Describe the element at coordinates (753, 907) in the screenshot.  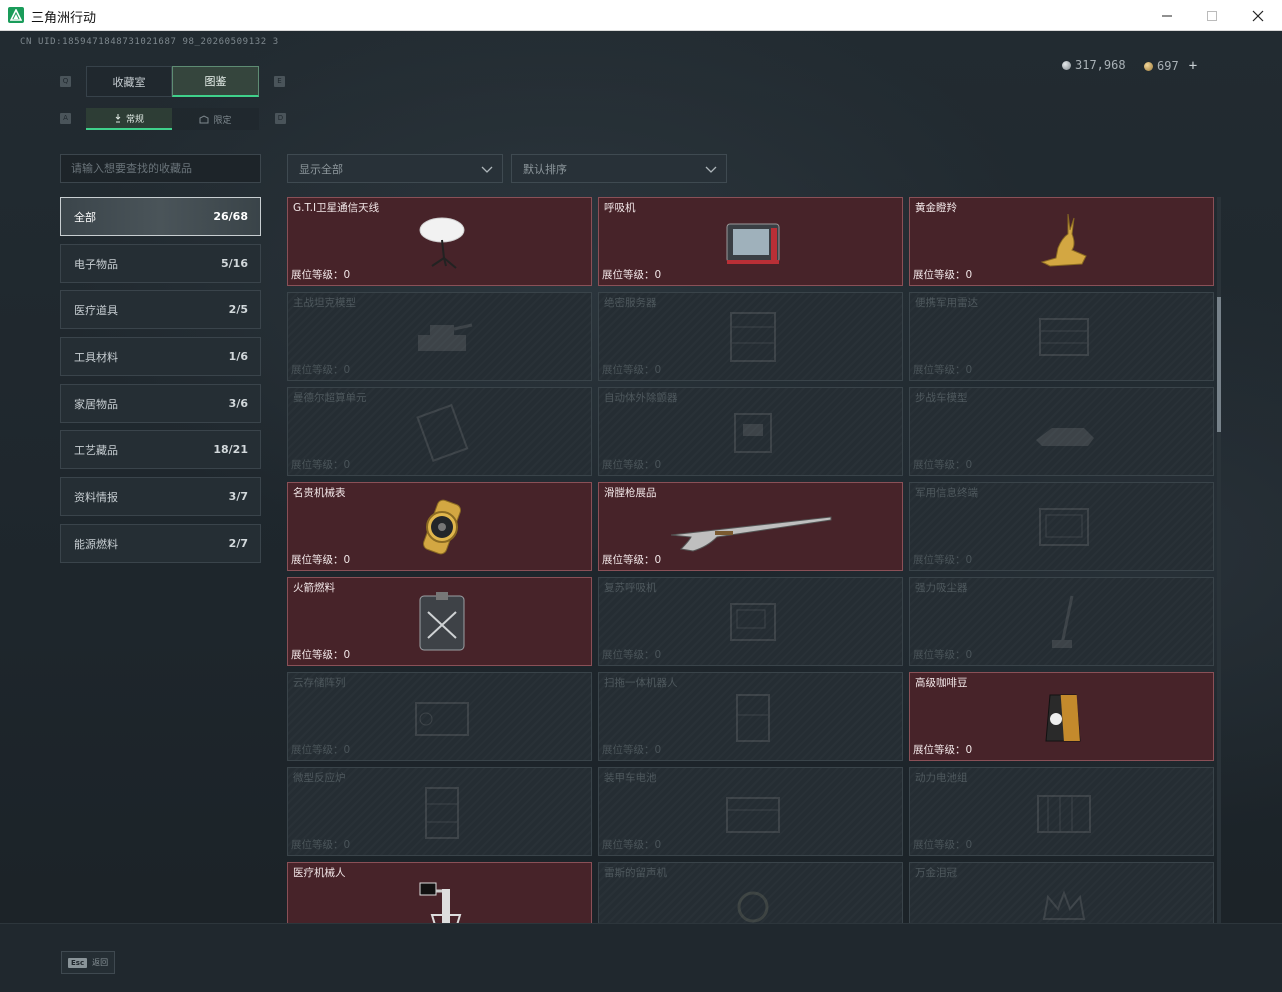
I see `gramophone-icon` at that location.